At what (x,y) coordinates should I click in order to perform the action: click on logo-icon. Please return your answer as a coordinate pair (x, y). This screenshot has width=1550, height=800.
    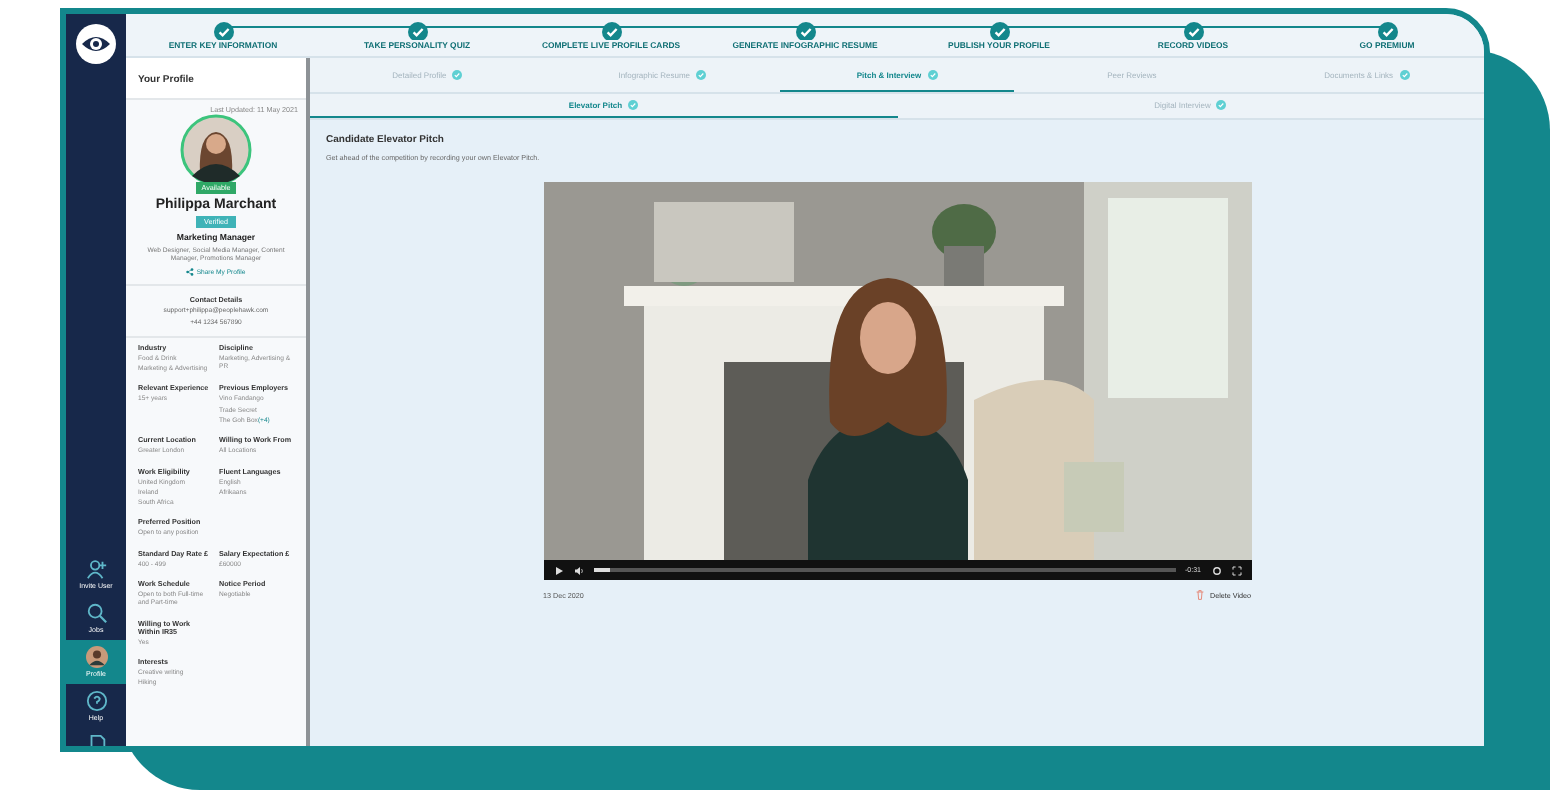
    Looking at the image, I should click on (96, 44).